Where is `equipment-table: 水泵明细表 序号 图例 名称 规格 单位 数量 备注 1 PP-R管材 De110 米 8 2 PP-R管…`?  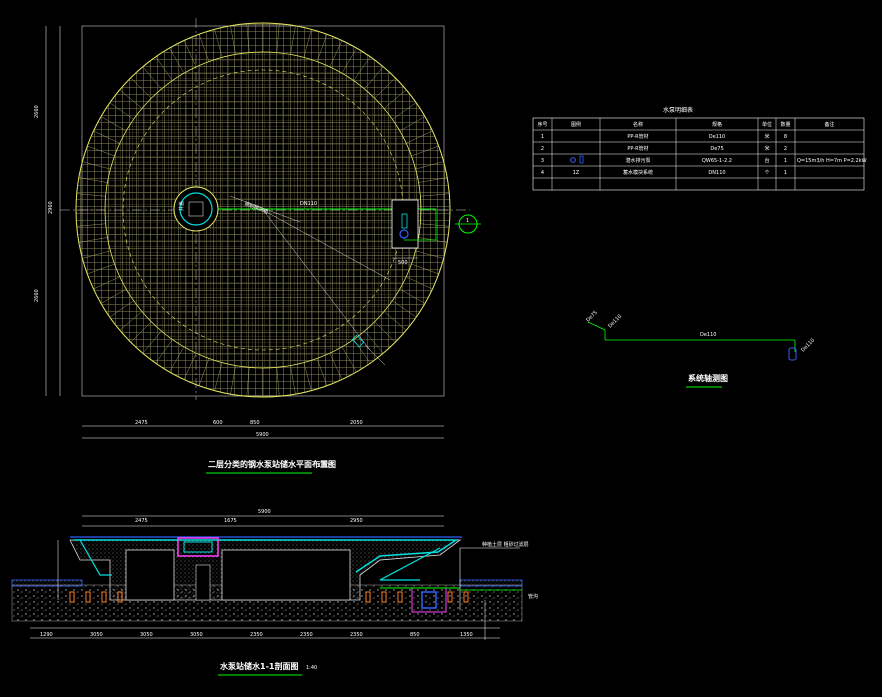 equipment-table: 水泵明细表 序号 图例 名称 规格 单位 数量 备注 1 PP-R管材 De110 米 8 2 PP-R管… is located at coordinates (699, 148).